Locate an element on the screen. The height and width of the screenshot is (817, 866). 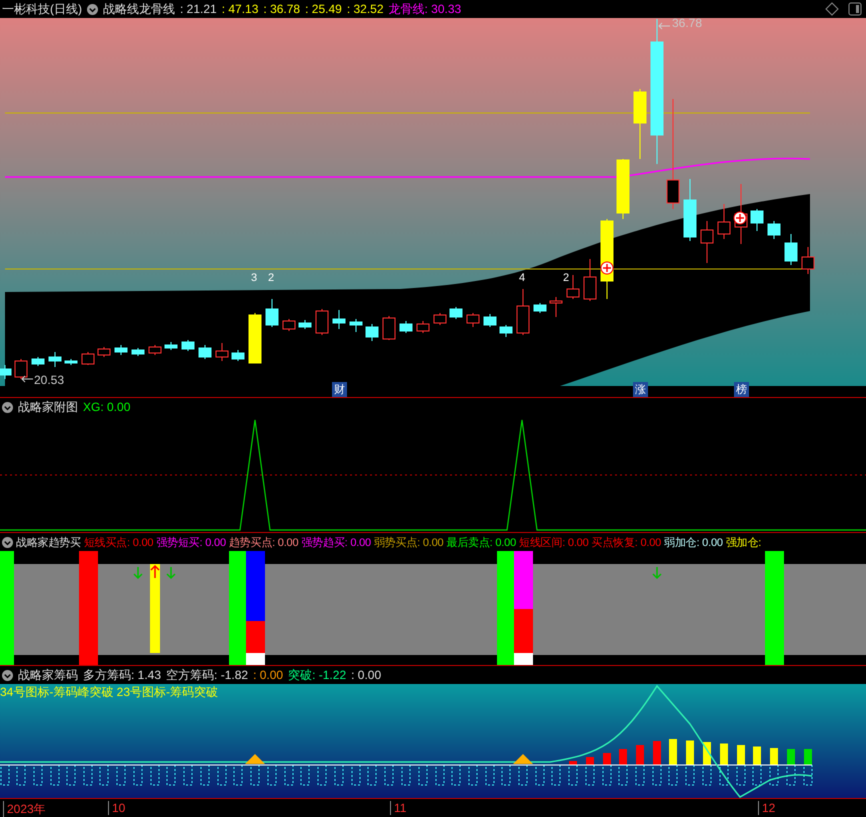
indicator-value: : 21.21 is located at coordinates (198, 9).